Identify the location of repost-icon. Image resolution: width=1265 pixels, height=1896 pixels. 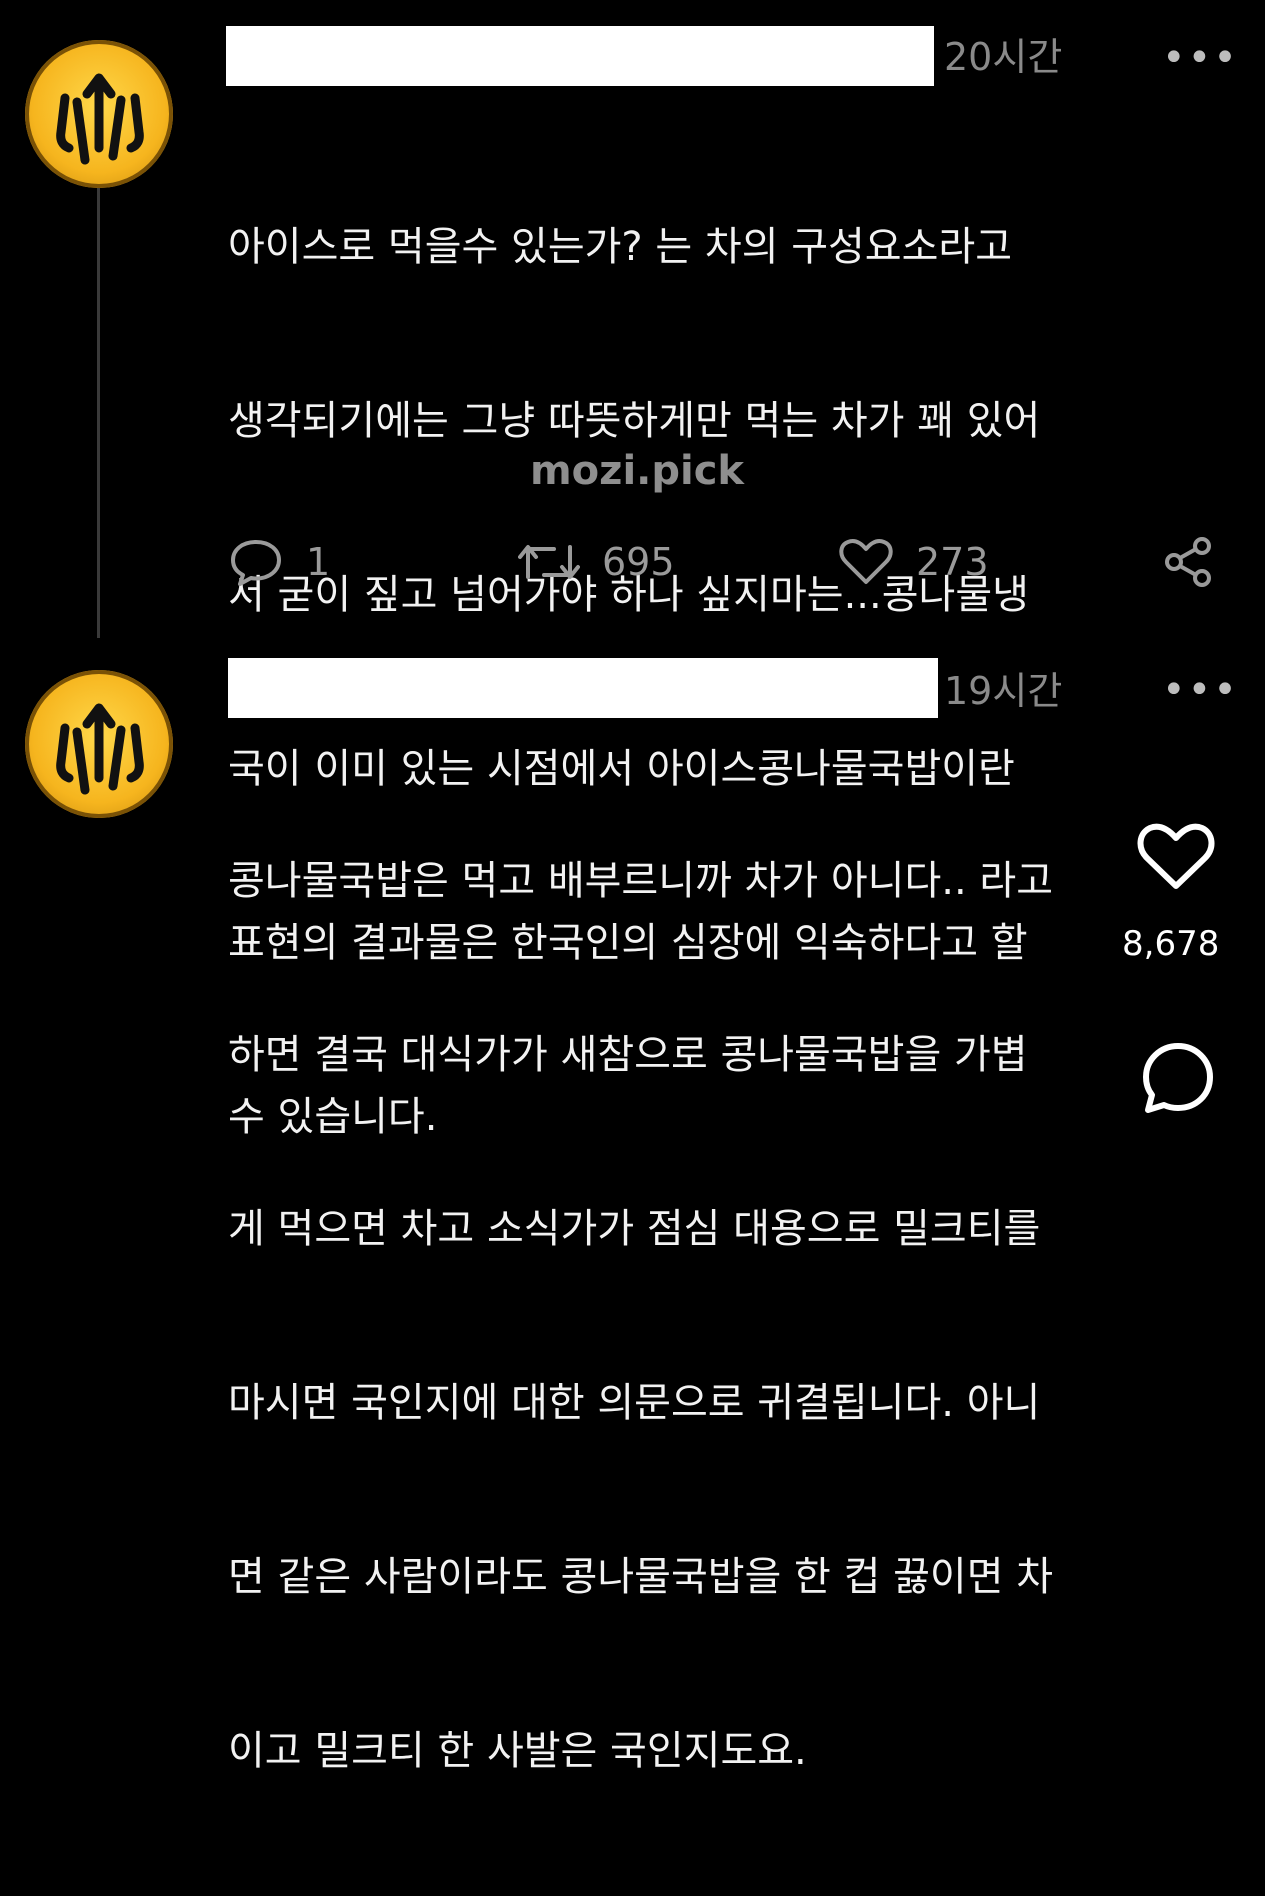
(549, 562).